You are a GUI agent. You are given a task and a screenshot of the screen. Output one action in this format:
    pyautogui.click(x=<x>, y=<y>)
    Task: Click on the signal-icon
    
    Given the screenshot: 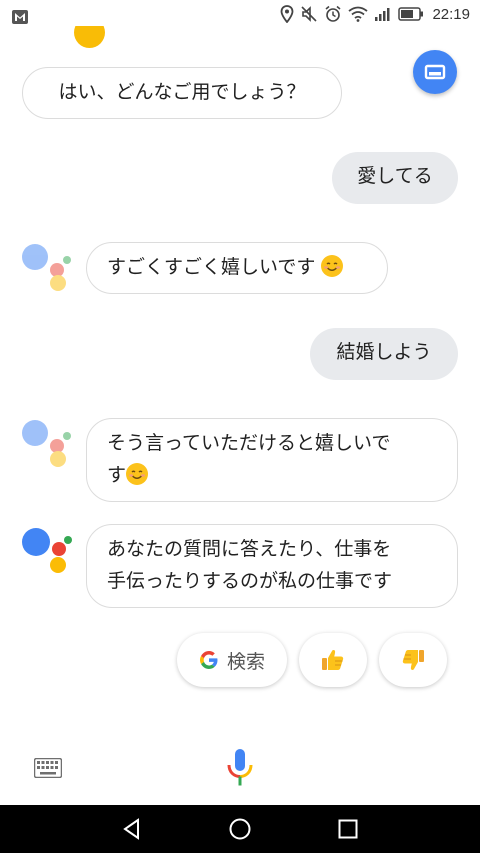 What is the action you would take?
    pyautogui.click(x=382, y=14)
    